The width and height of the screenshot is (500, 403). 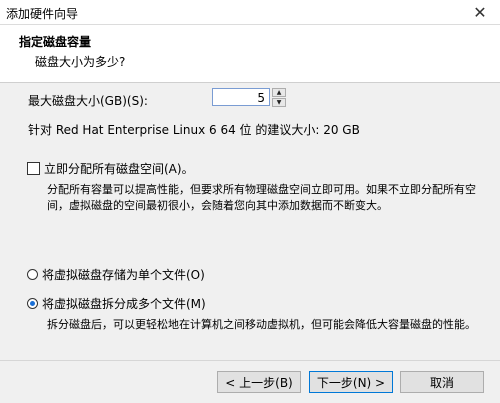 What do you see at coordinates (442, 382) in the screenshot?
I see `cancel-button: 取消` at bounding box center [442, 382].